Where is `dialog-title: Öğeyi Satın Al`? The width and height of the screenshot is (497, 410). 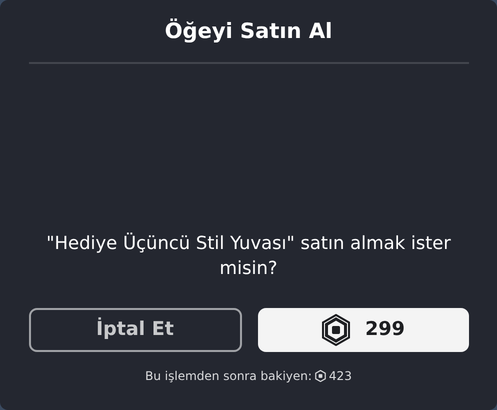 dialog-title: Öğeyi Satın Al is located at coordinates (248, 31).